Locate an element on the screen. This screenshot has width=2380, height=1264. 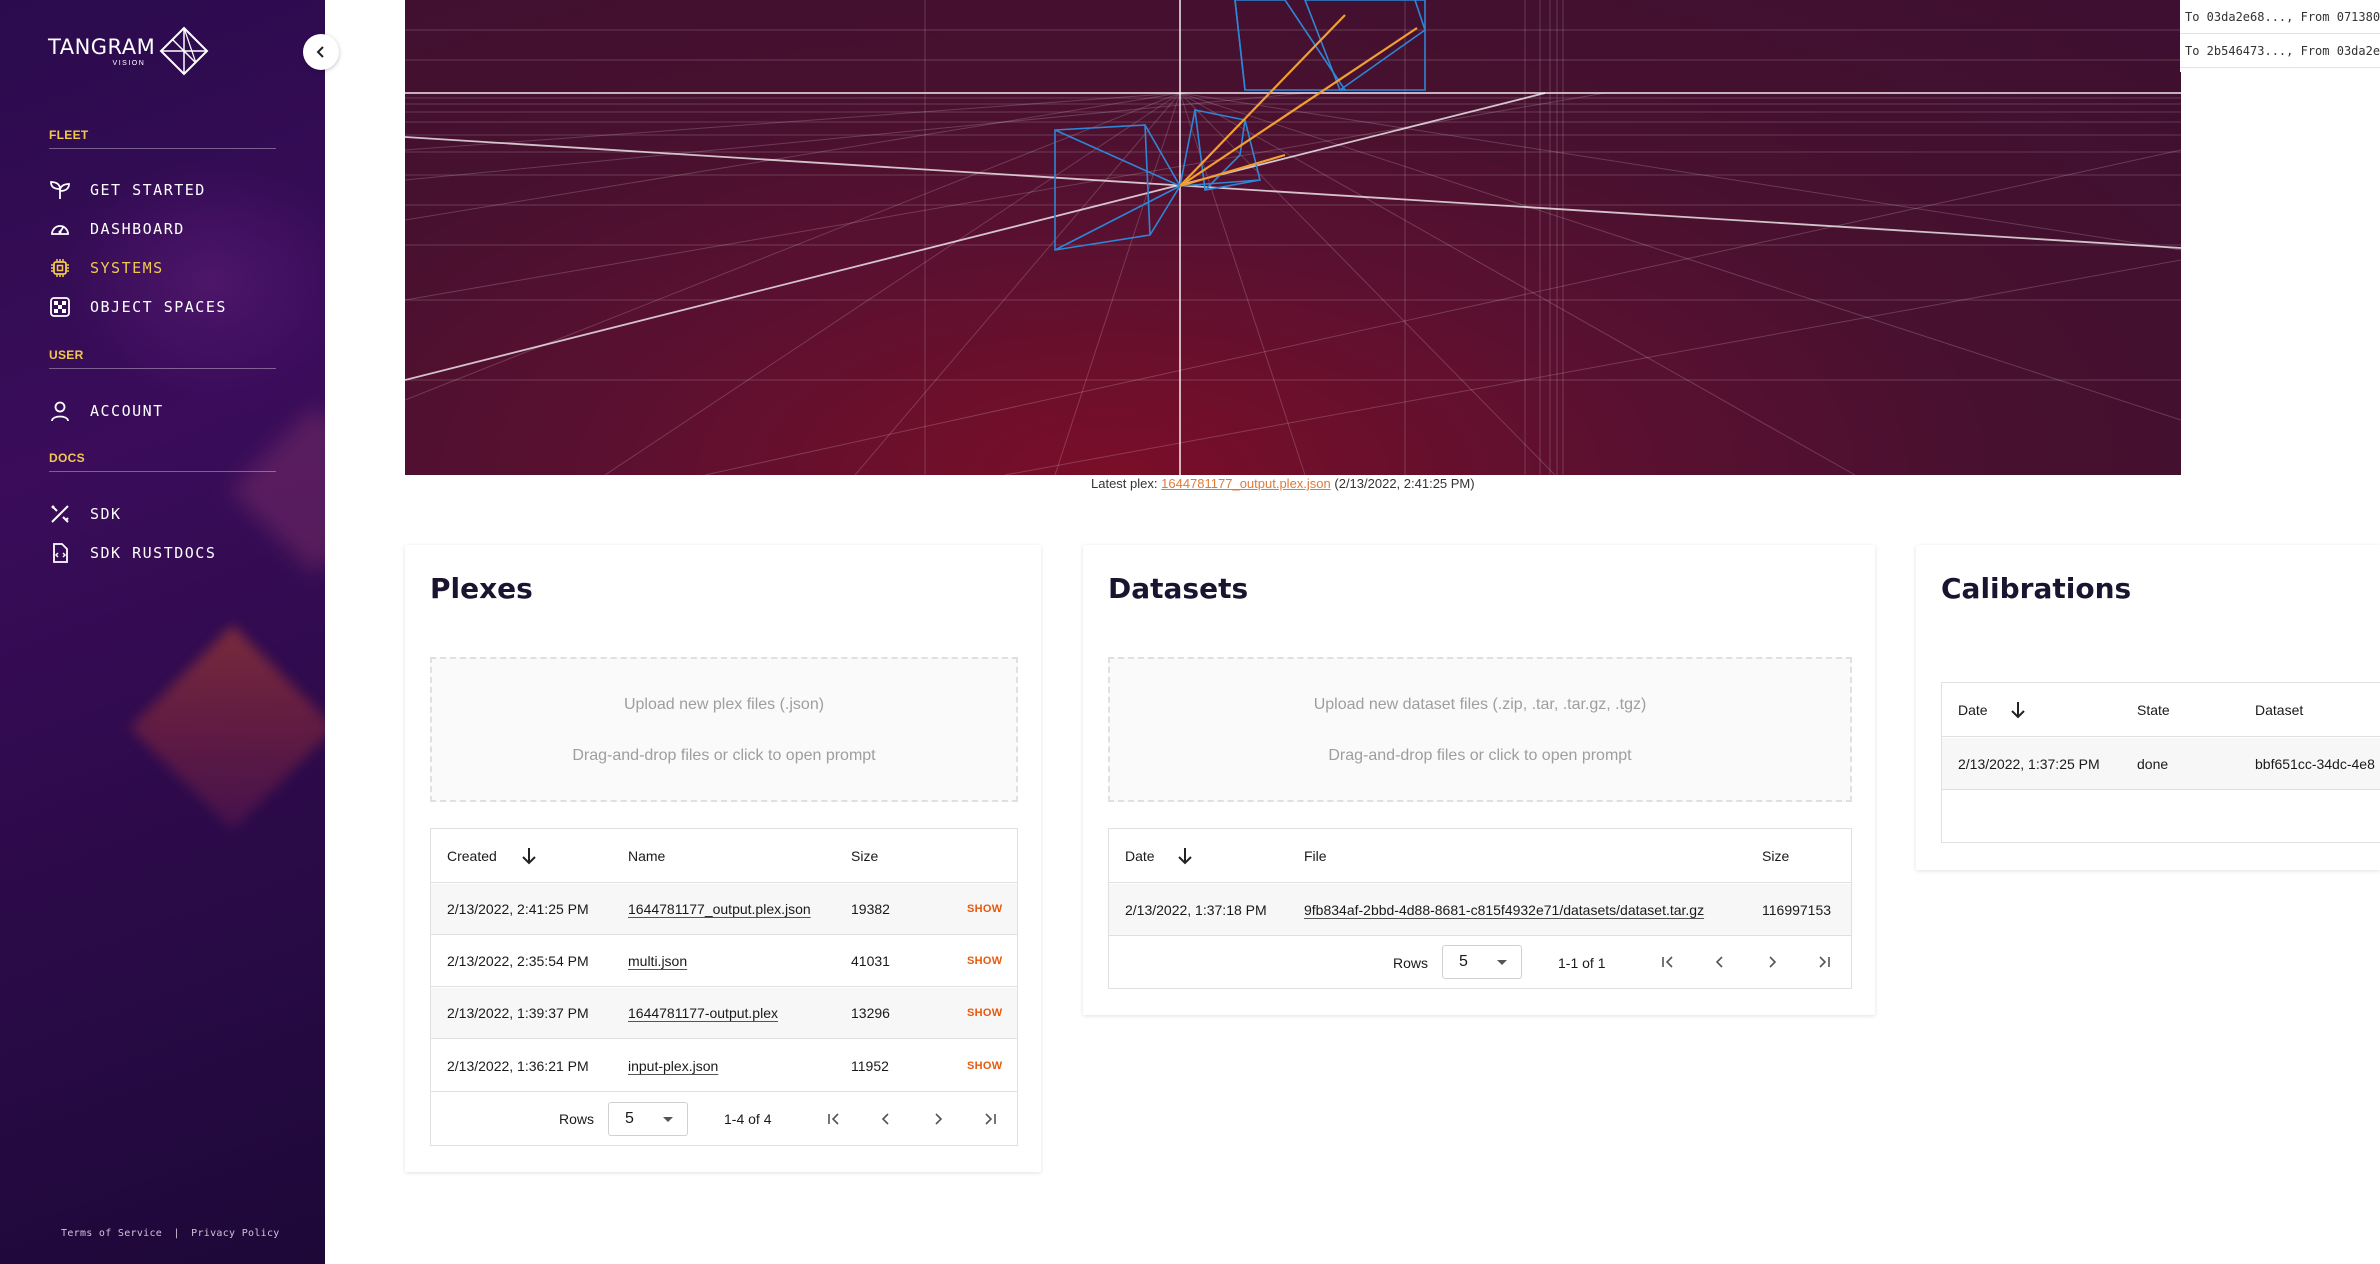
calibrations-title: Calibrations is located at coordinates (2036, 588).